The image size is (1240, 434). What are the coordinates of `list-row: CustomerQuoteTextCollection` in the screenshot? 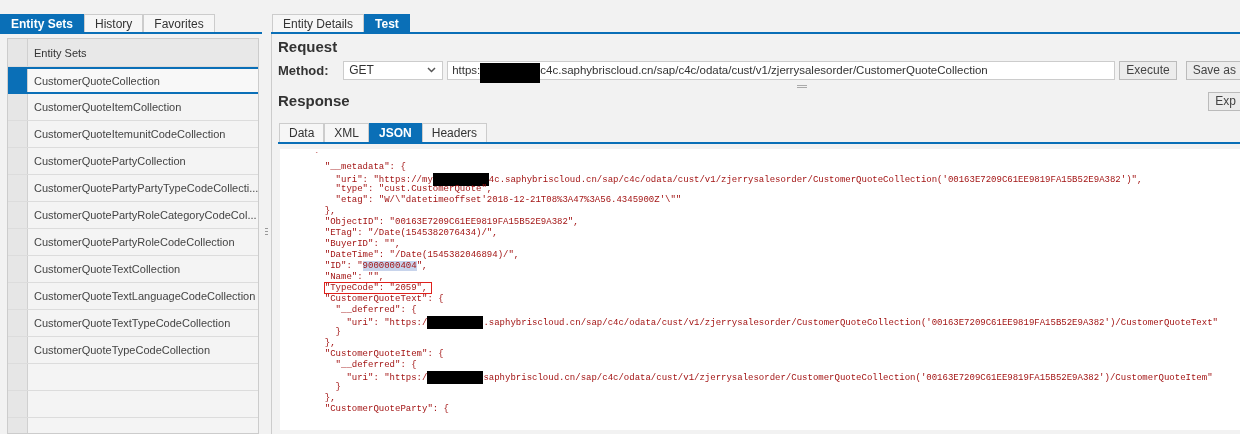 It's located at (133, 269).